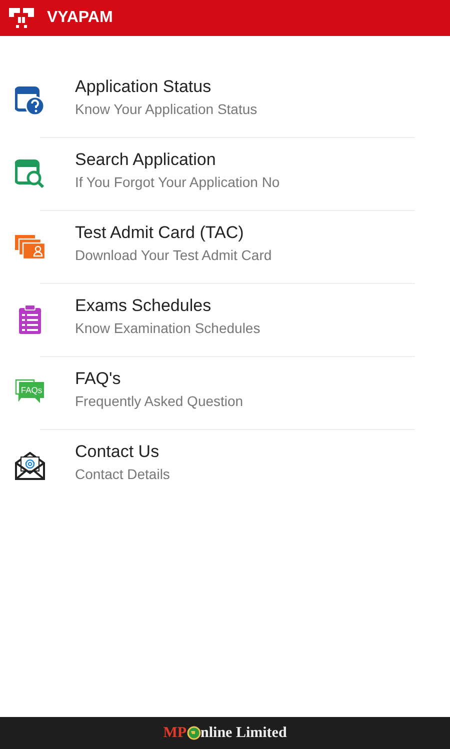 The height and width of the screenshot is (749, 450). Describe the element at coordinates (146, 160) in the screenshot. I see `menu-title: Search Application` at that location.